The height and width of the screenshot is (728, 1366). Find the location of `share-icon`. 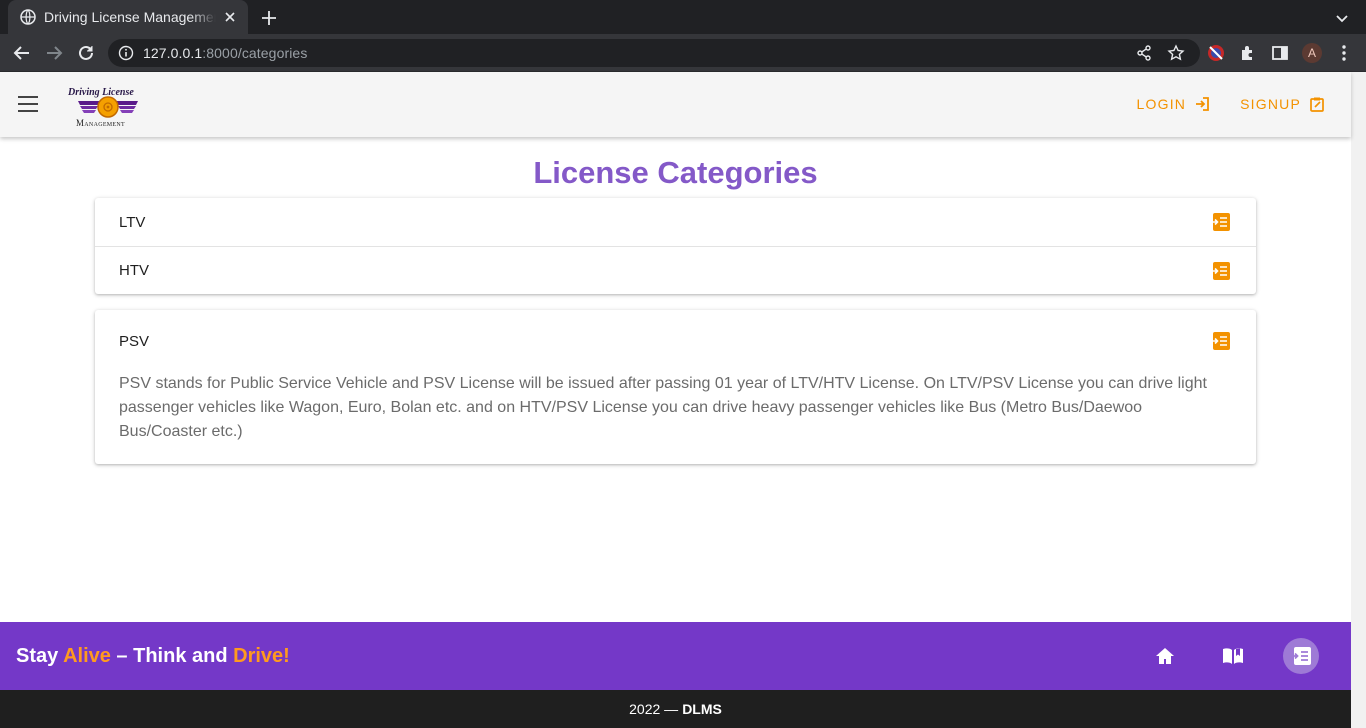

share-icon is located at coordinates (1144, 53).